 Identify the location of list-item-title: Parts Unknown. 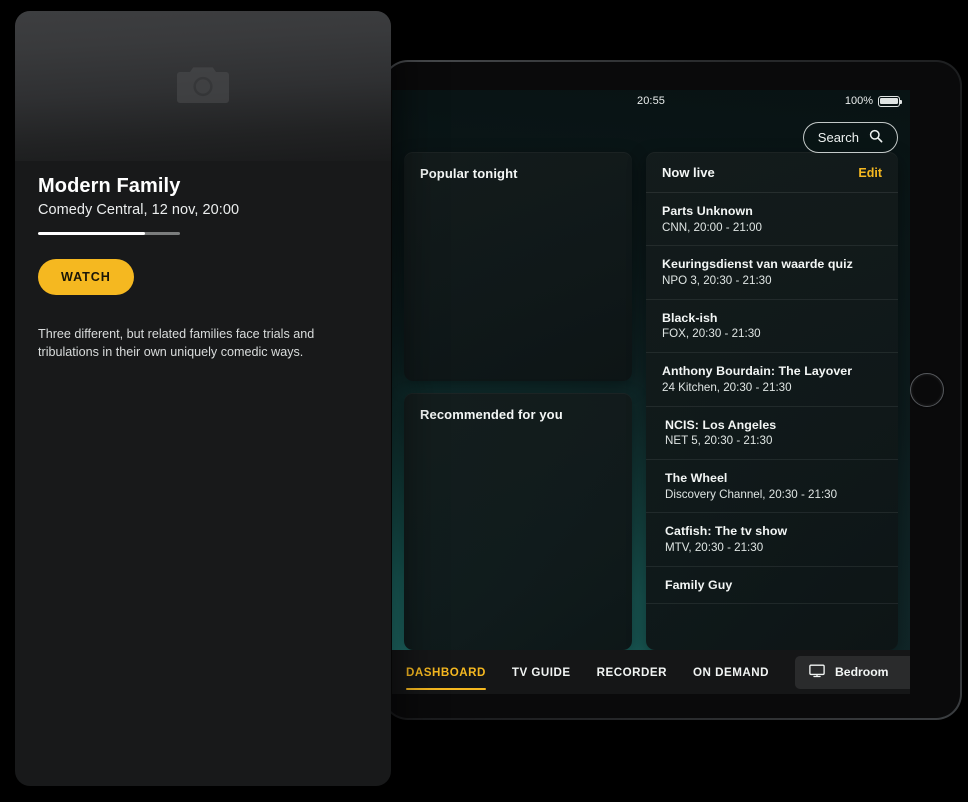
(707, 211).